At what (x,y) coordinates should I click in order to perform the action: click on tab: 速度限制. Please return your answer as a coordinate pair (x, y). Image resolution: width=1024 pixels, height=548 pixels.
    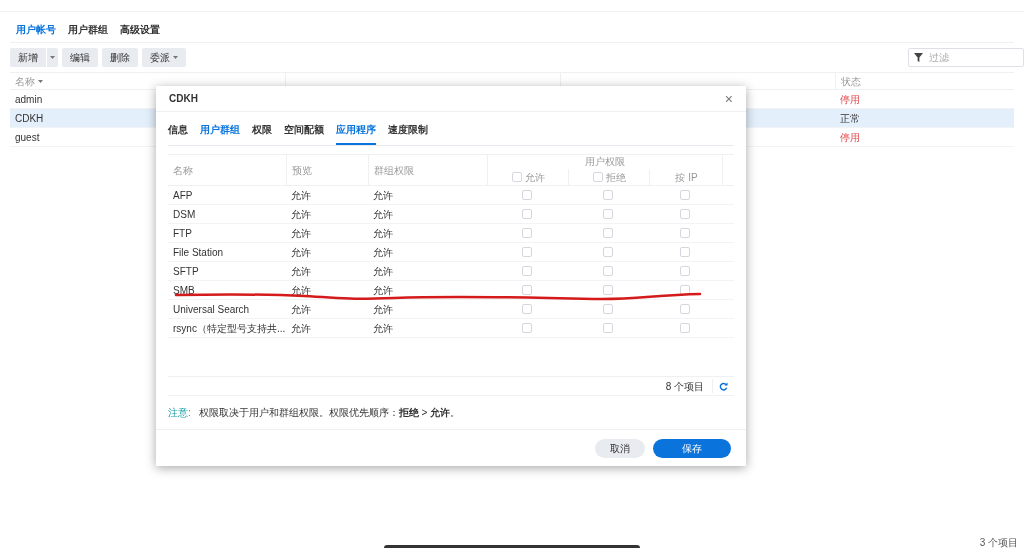
    Looking at the image, I should click on (408, 133).